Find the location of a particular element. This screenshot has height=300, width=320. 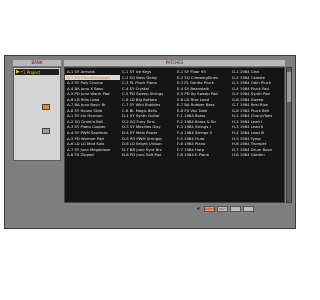

patch-item: D-8 PD Juno Soft Pad is located at coordinates (147, 155).